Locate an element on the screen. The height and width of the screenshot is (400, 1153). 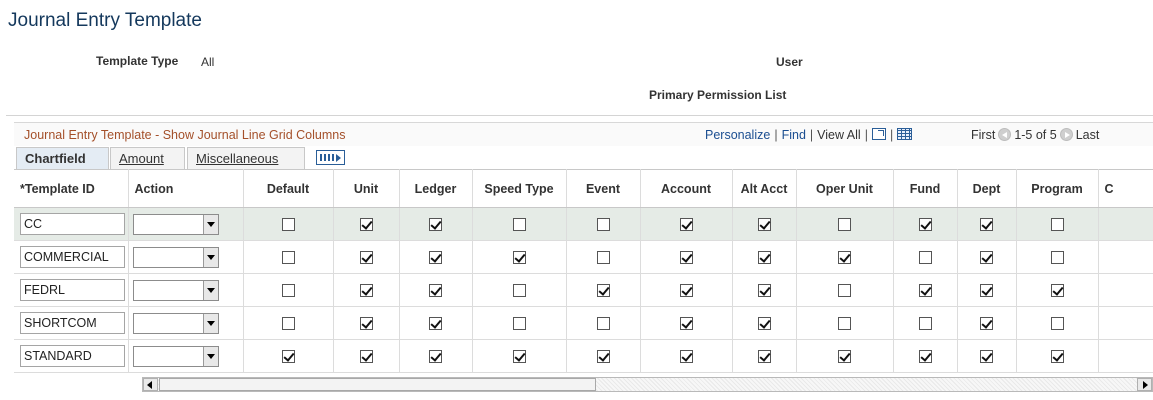
tab-amount: Amount is located at coordinates (147, 158).